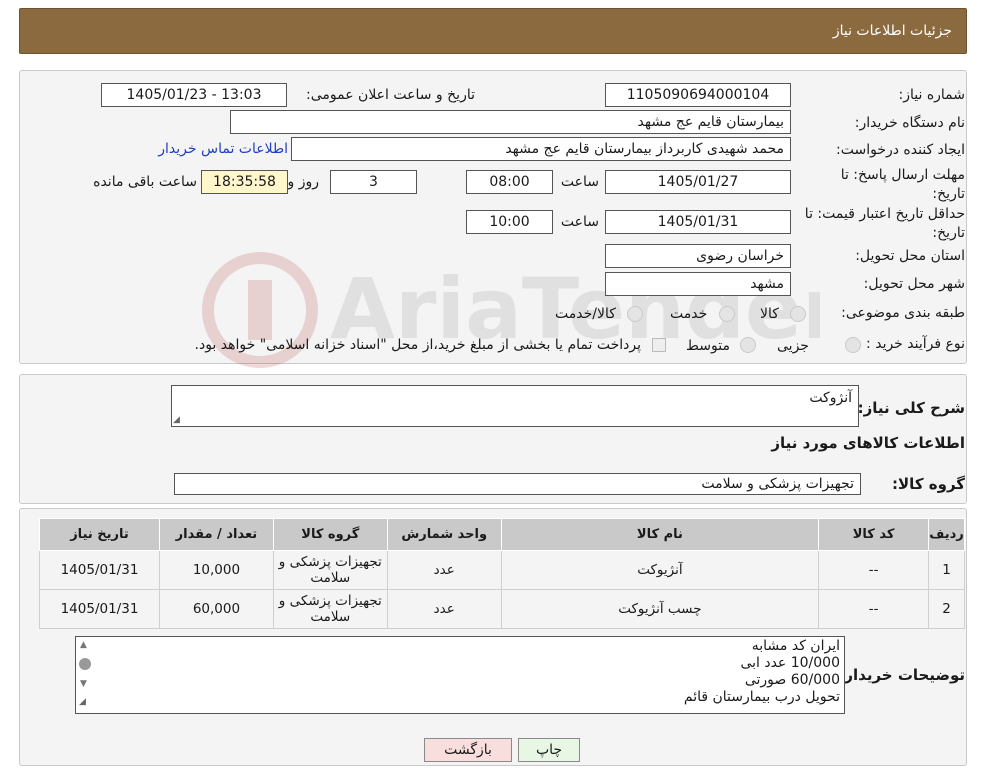 This screenshot has height=783, width=985. I want to click on col-need-date: تاریخ نیاز, so click(99, 534).